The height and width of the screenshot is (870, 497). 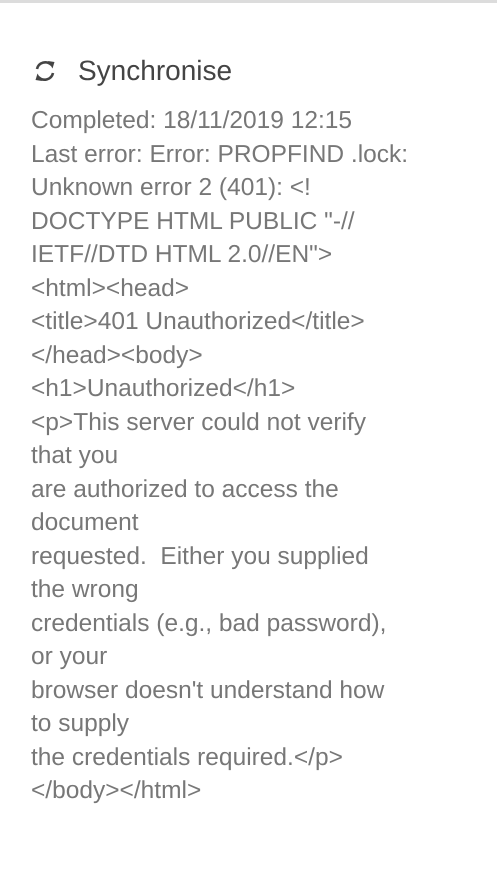 I want to click on status-line: <title>401 Unauthorized</title>, so click(x=198, y=322).